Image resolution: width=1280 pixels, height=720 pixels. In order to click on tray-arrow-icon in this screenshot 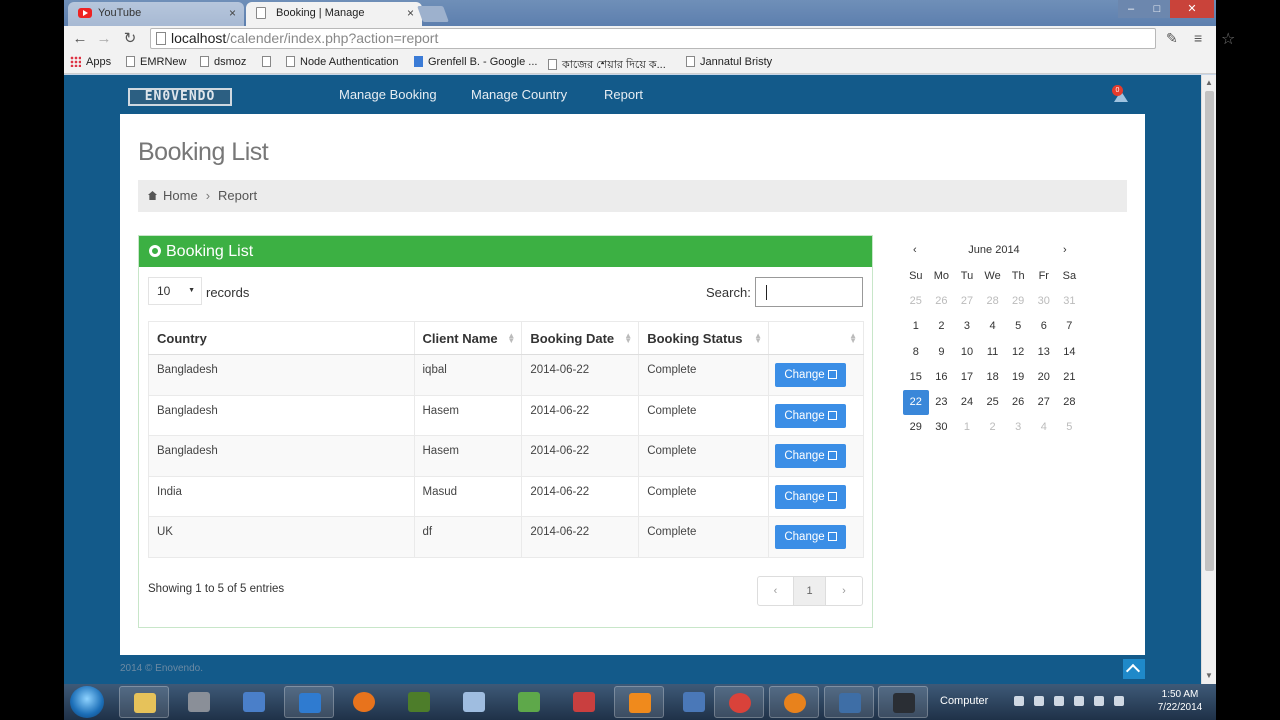, I will do `click(1019, 701)`.